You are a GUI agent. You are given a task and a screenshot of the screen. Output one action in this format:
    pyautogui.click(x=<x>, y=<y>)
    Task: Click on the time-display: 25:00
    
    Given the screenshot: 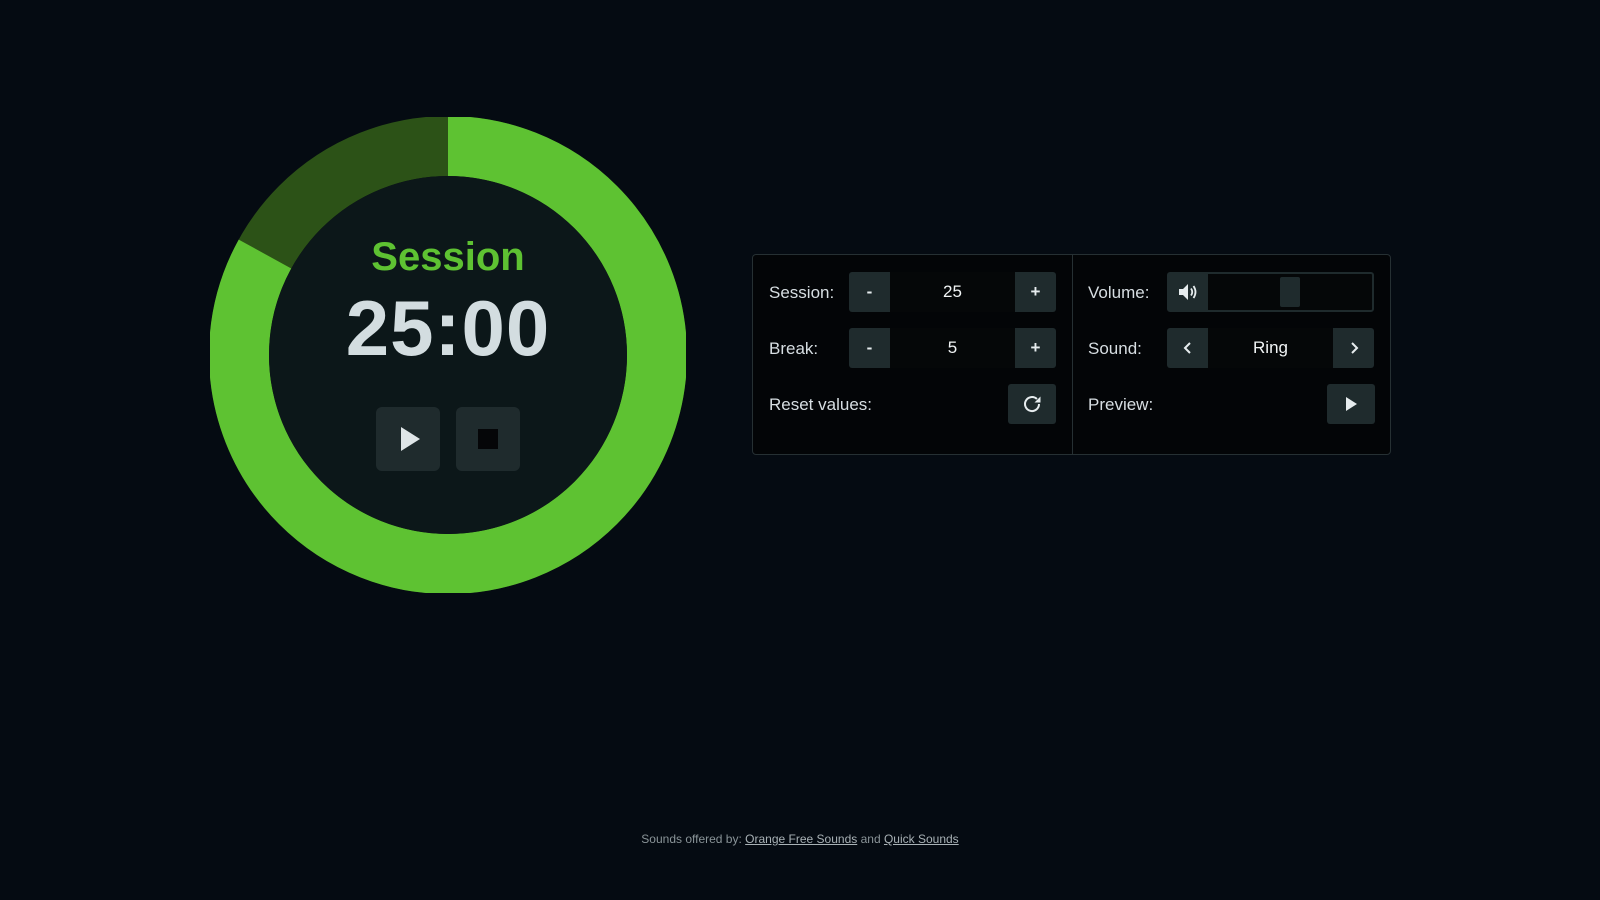 What is the action you would take?
    pyautogui.click(x=448, y=328)
    